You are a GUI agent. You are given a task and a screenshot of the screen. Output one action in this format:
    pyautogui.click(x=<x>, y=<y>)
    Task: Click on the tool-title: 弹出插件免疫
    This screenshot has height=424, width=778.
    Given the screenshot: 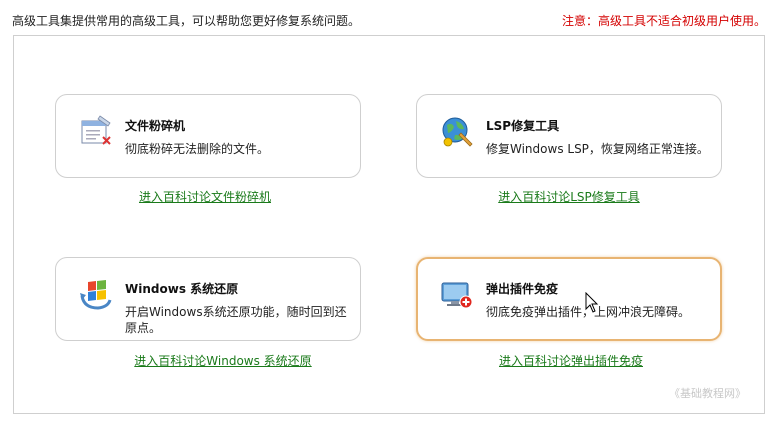 What is the action you would take?
    pyautogui.click(x=522, y=289)
    